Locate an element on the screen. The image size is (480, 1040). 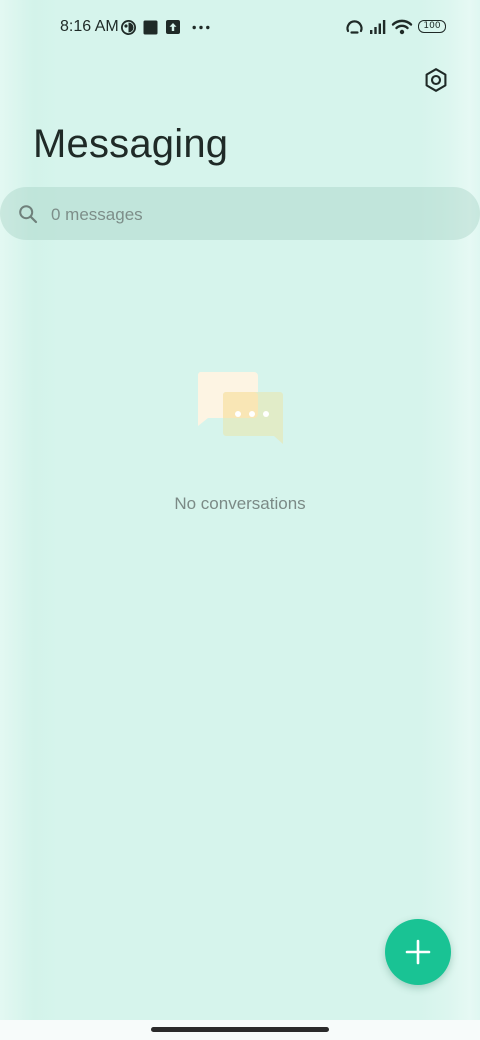
home-indicator is located at coordinates (240, 1029).